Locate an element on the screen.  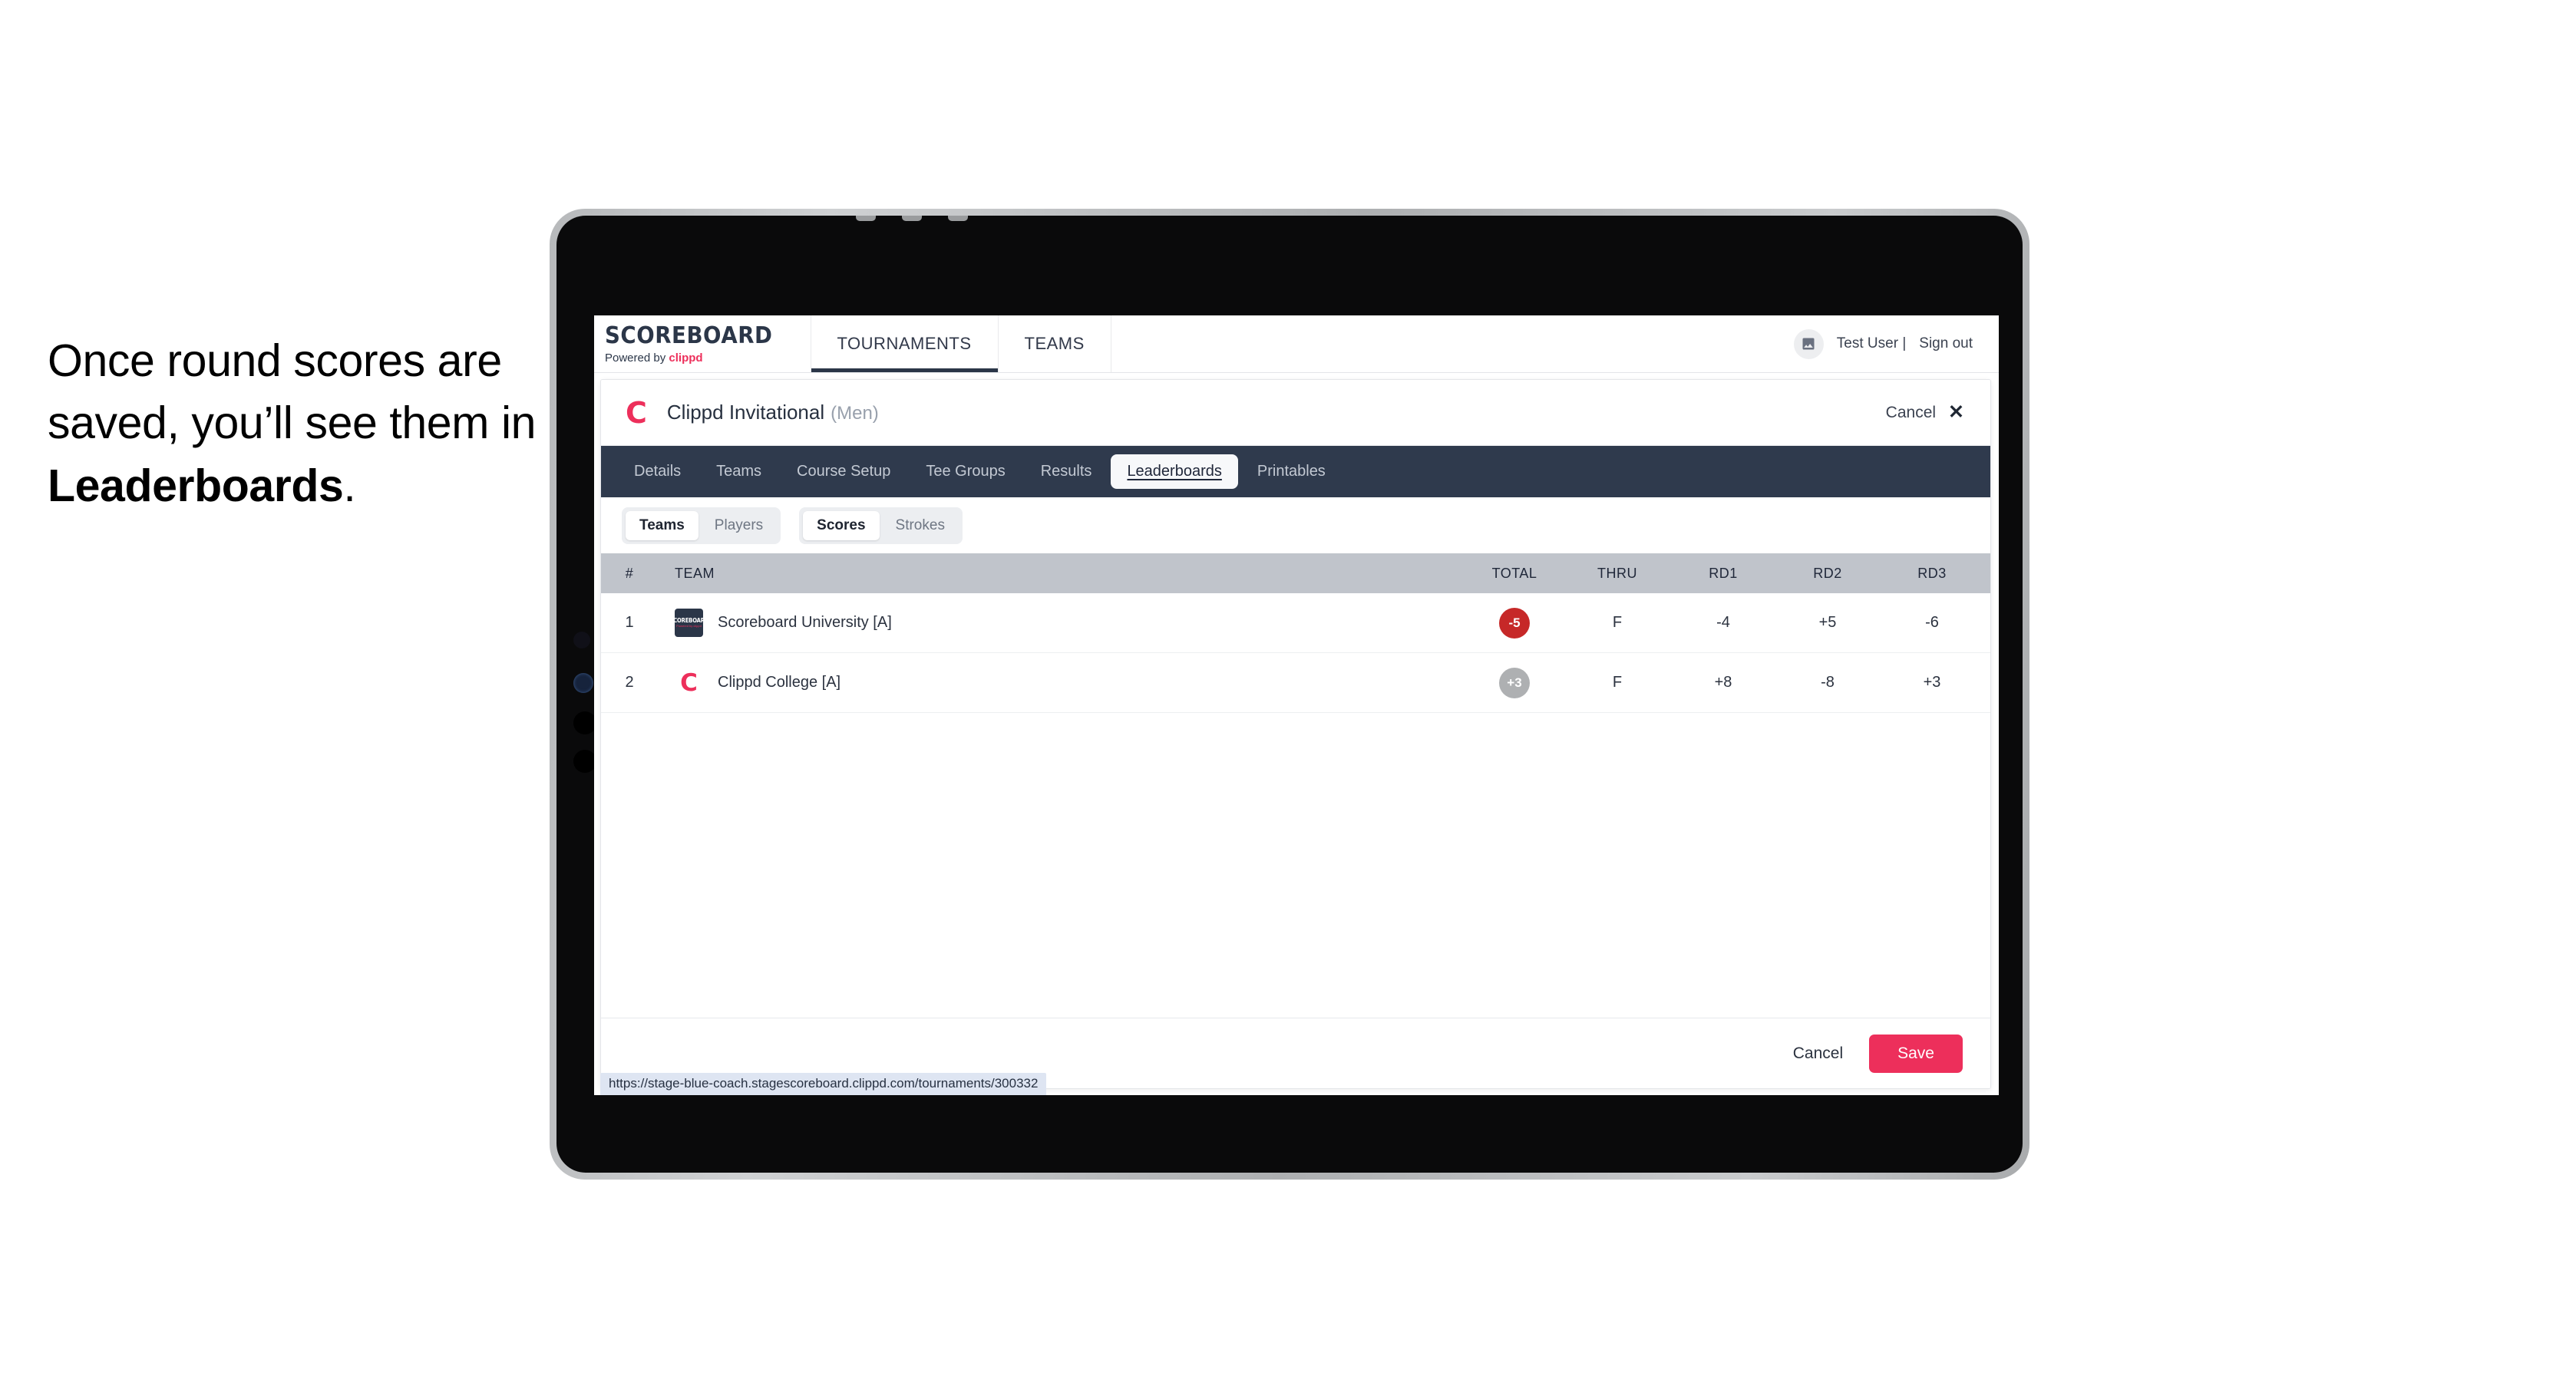
front-camera-icon is located at coordinates (583, 683).